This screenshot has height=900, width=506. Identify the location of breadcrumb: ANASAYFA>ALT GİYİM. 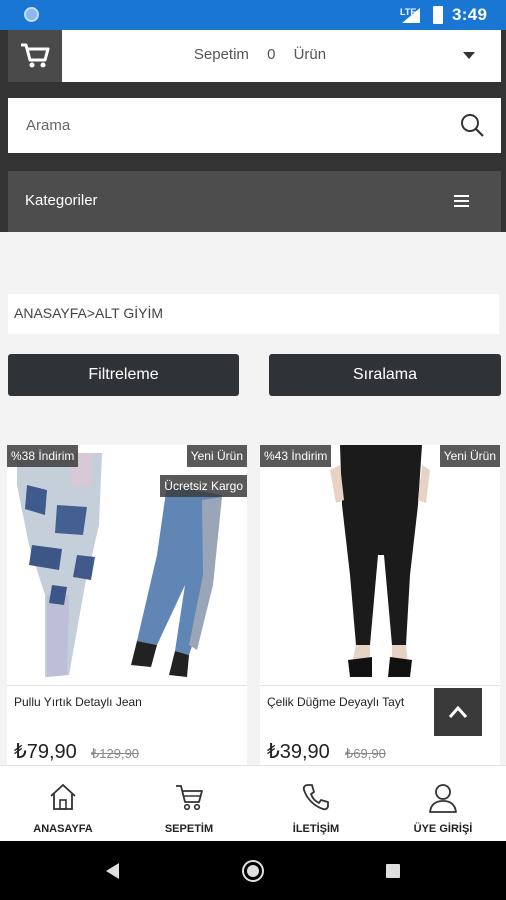
(253, 314).